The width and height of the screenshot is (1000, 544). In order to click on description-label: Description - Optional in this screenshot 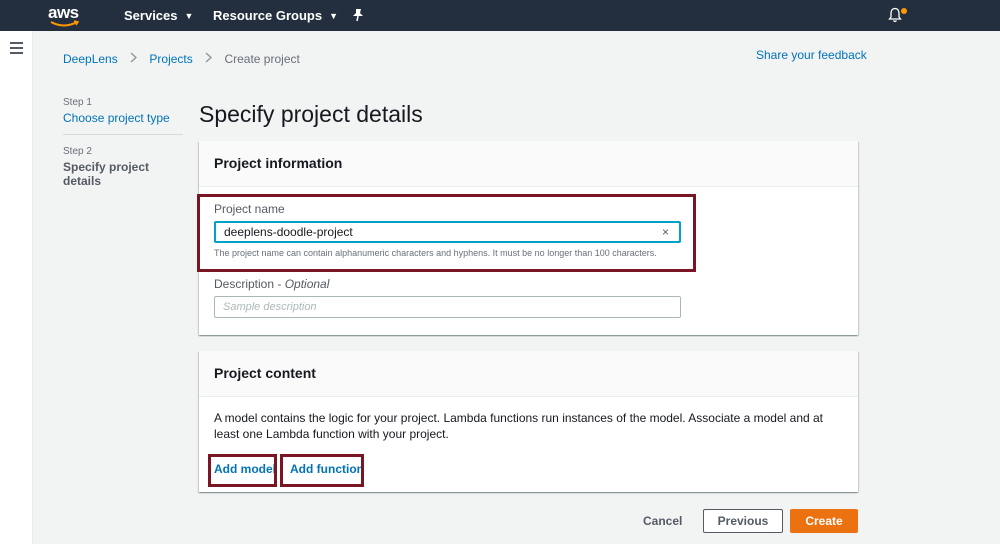, I will do `click(271, 284)`.